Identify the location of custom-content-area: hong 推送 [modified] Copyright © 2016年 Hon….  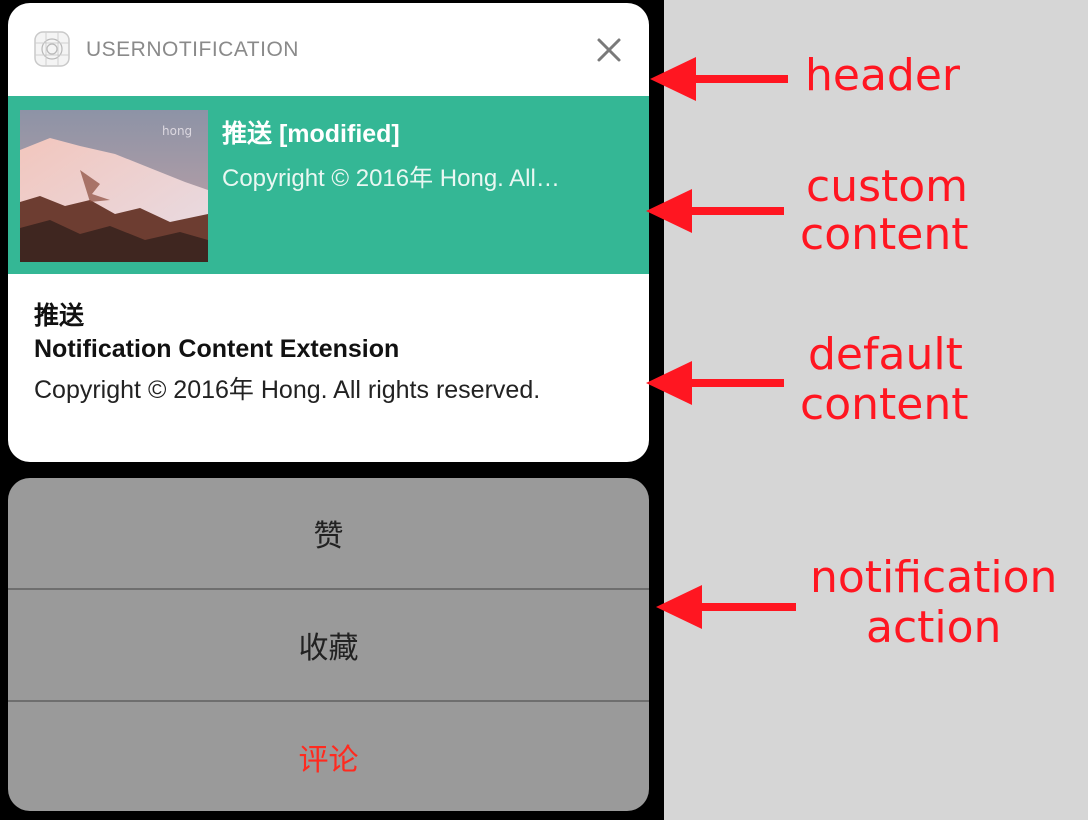
(328, 185).